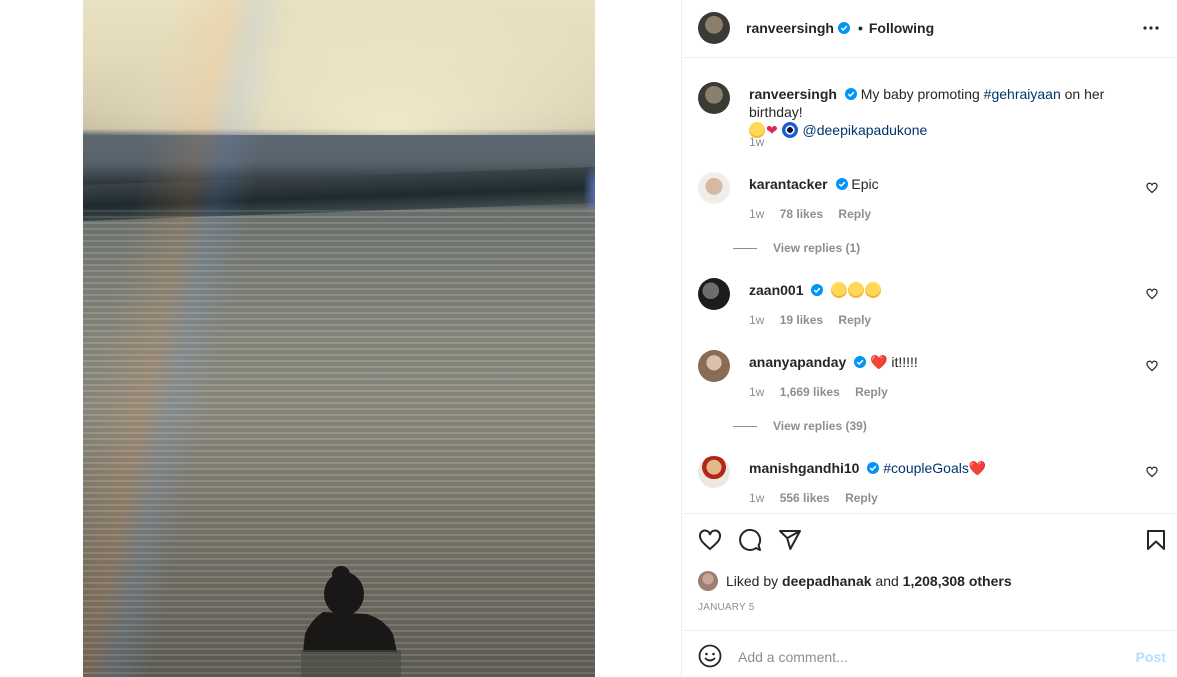 This screenshot has width=1177, height=677. Describe the element at coordinates (726, 607) in the screenshot. I see `post-date: JANUARY 5` at that location.